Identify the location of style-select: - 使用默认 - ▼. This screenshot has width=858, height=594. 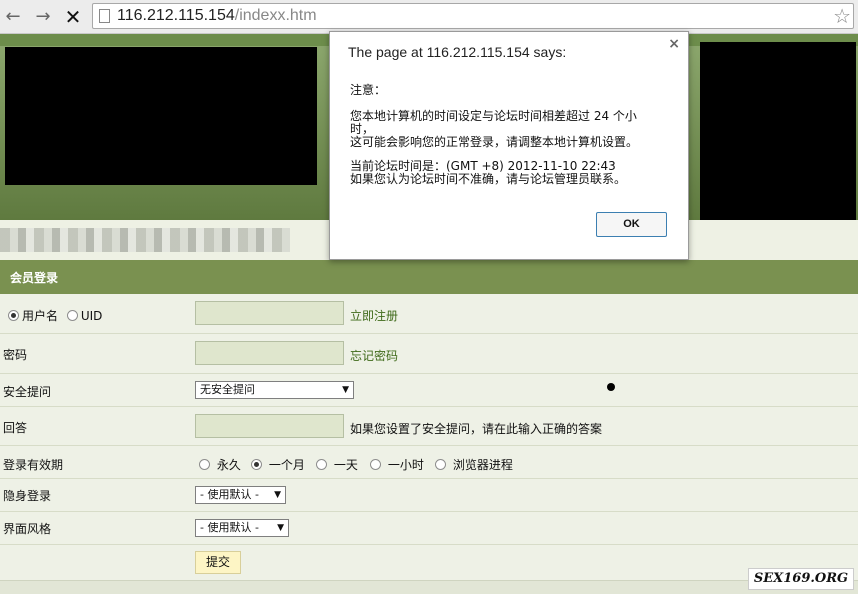
(242, 528).